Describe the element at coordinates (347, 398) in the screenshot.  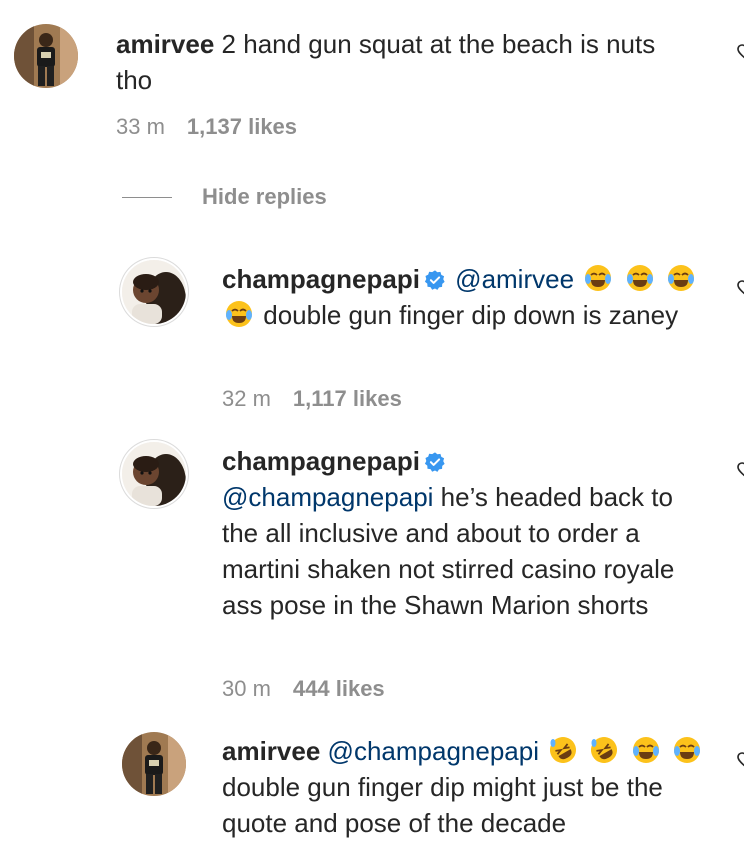
I see `likes-count: 1,117 likes` at that location.